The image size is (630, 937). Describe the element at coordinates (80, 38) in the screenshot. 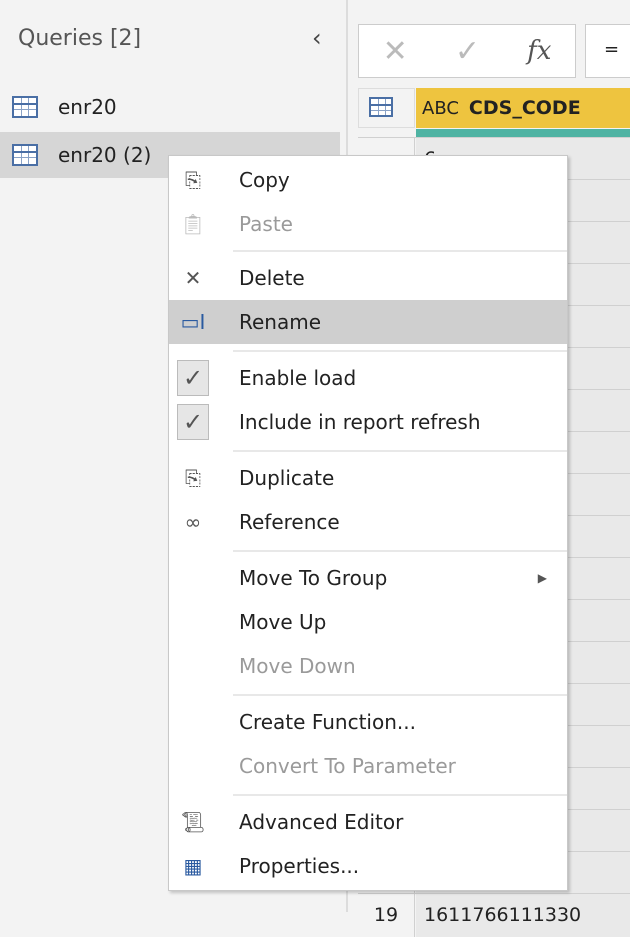

I see `queries-title: Queries [2]` at that location.